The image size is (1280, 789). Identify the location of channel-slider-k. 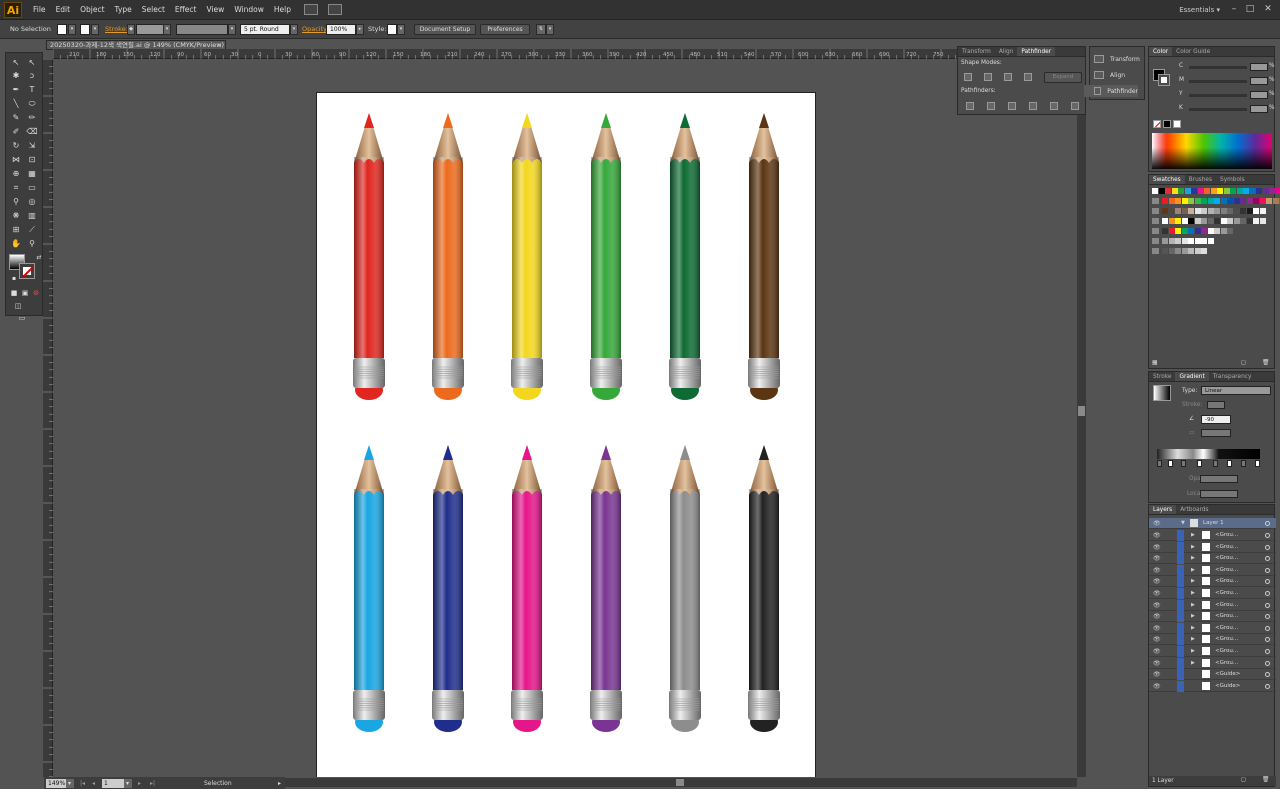
(1218, 109).